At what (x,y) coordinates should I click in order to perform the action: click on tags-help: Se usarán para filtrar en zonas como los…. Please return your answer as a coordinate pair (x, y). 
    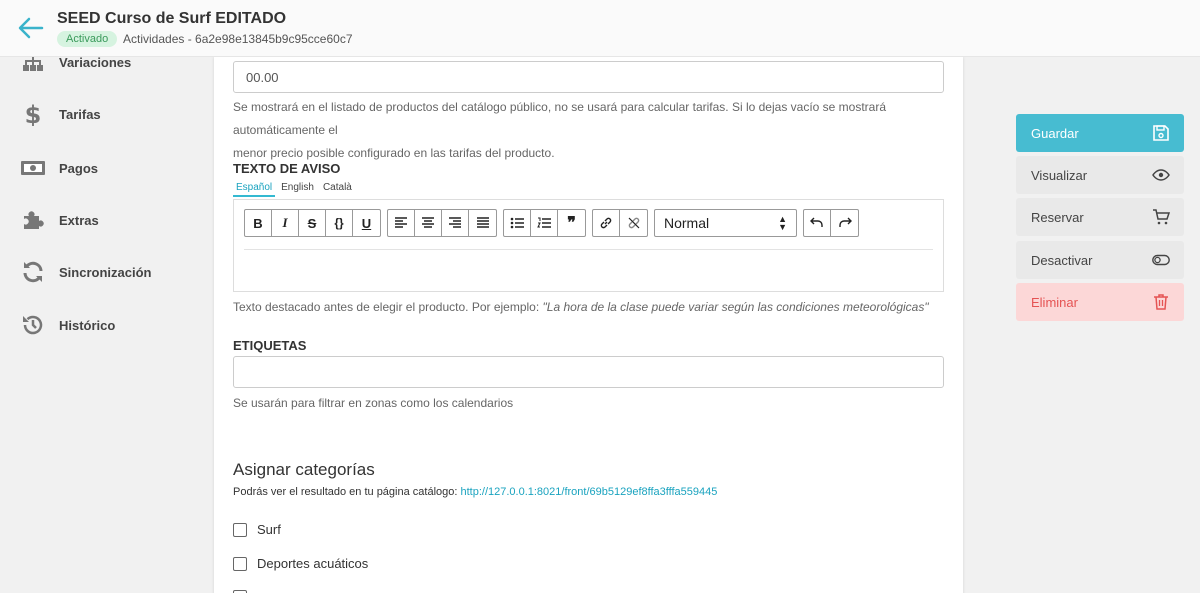
    Looking at the image, I should click on (373, 403).